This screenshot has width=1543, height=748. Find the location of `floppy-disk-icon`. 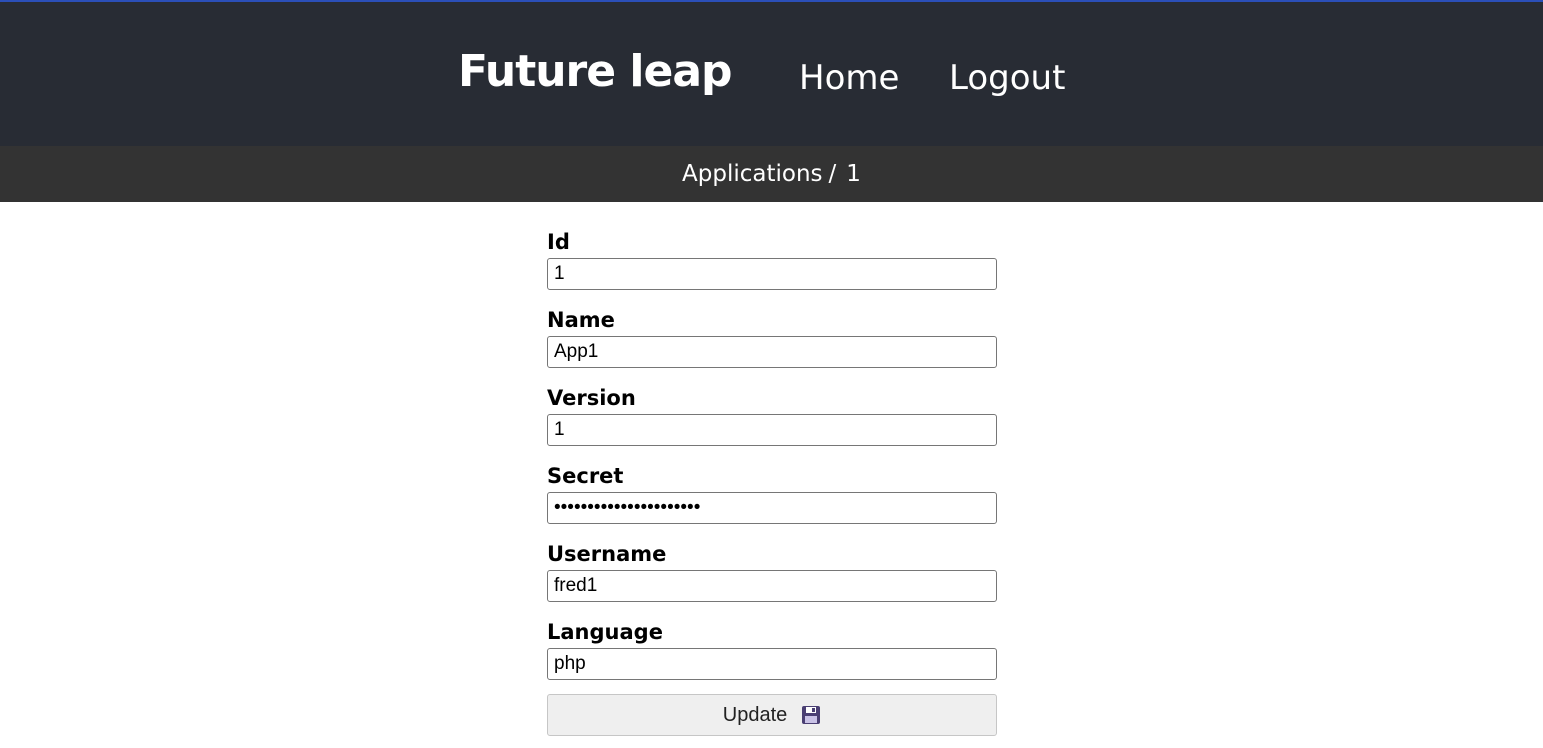

floppy-disk-icon is located at coordinates (811, 715).